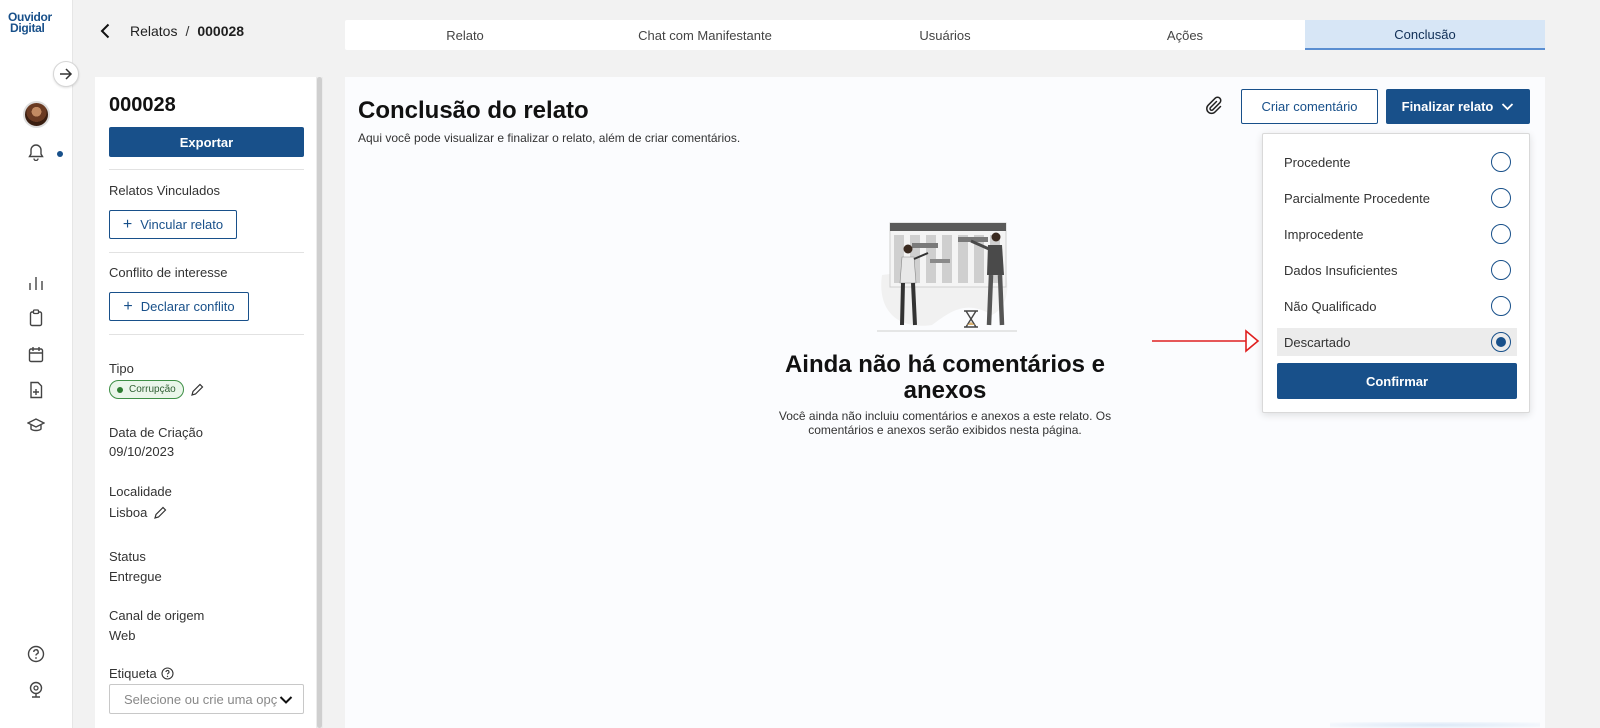  Describe the element at coordinates (133, 673) in the screenshot. I see `etiqueta-label: Etiqueta` at that location.